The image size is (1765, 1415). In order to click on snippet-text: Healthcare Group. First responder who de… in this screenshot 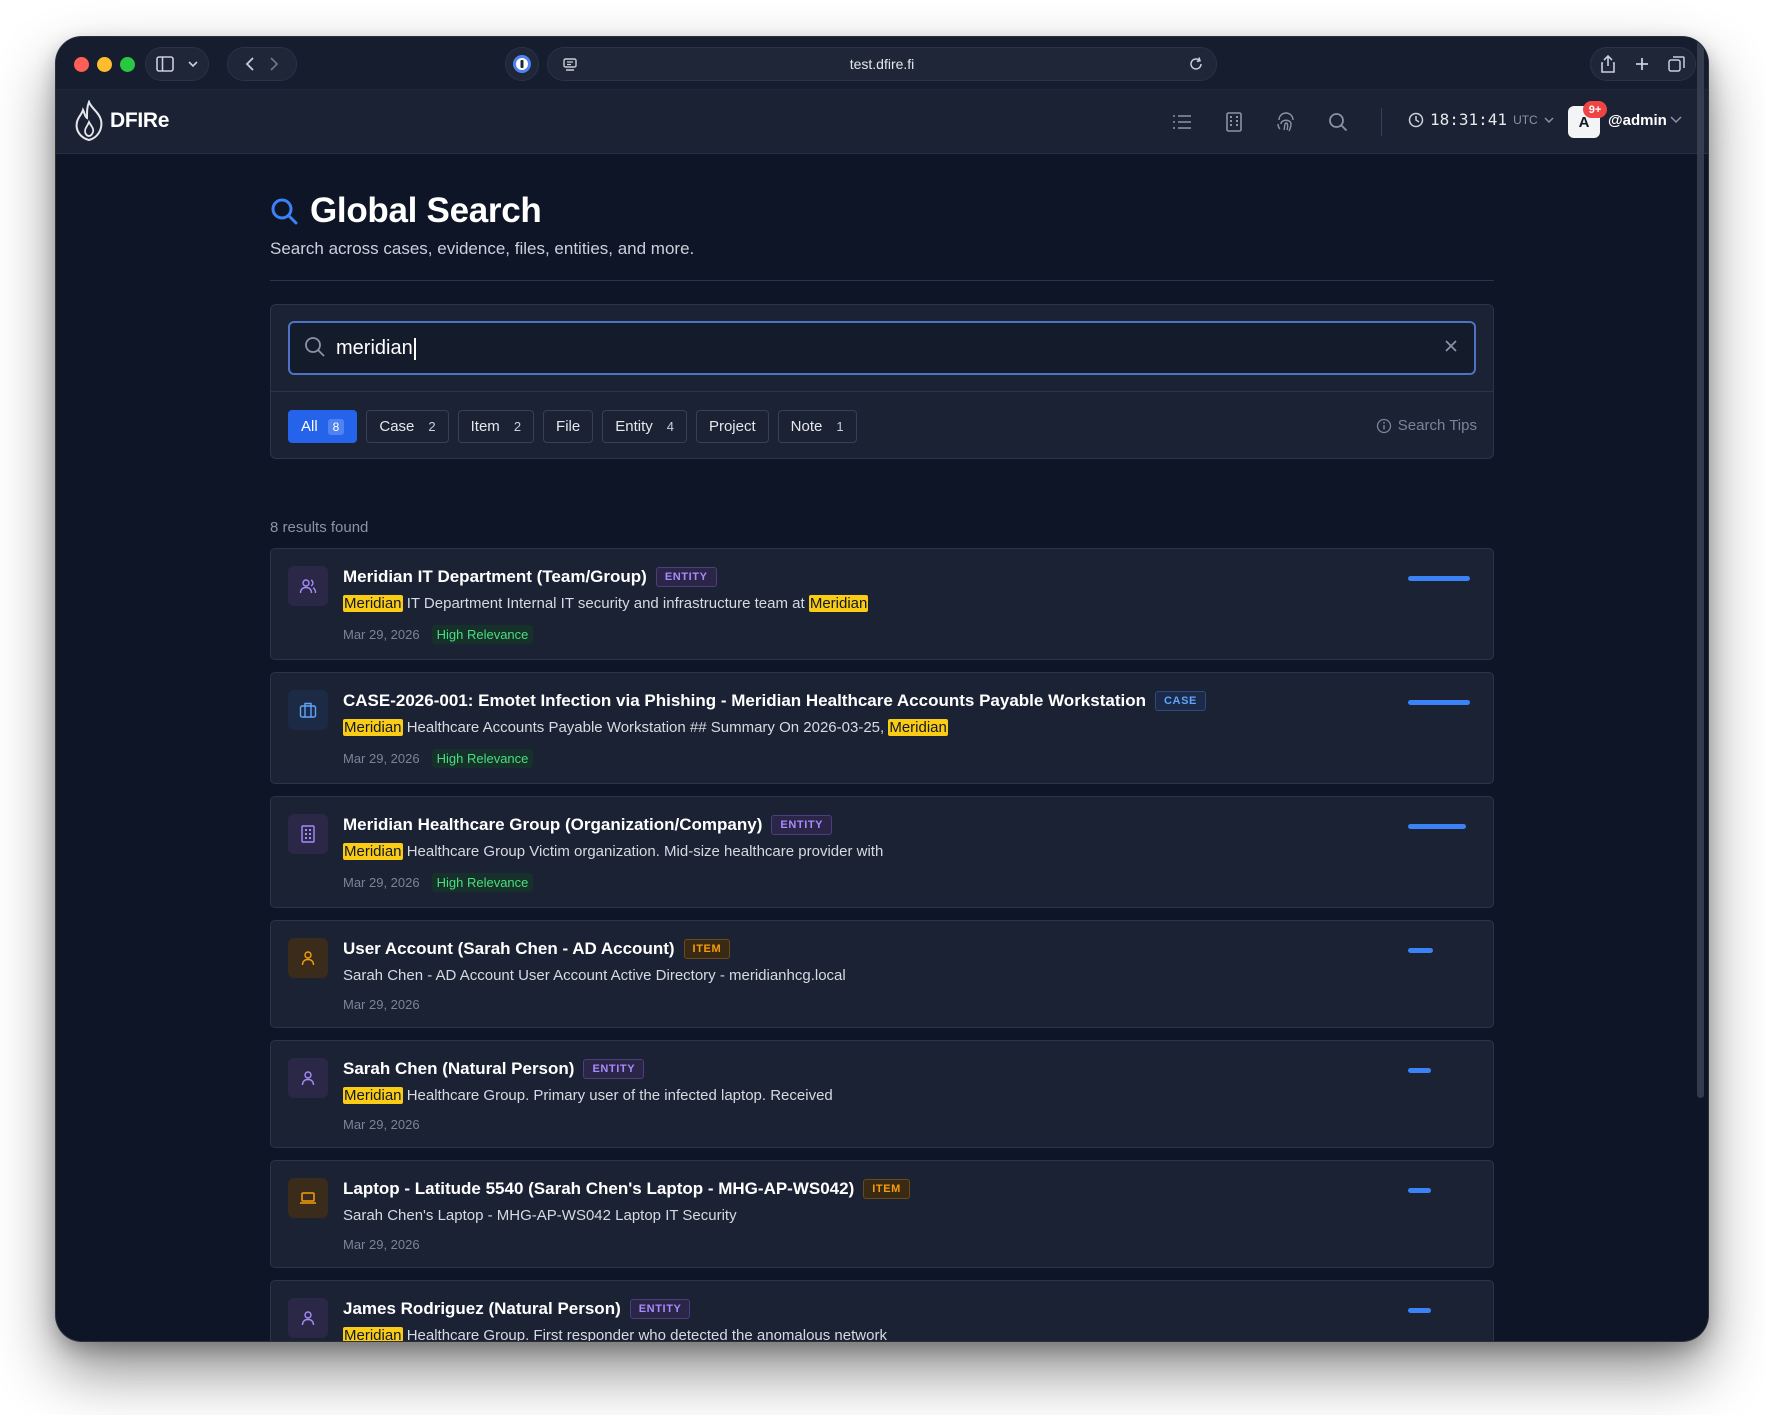, I will do `click(644, 1334)`.